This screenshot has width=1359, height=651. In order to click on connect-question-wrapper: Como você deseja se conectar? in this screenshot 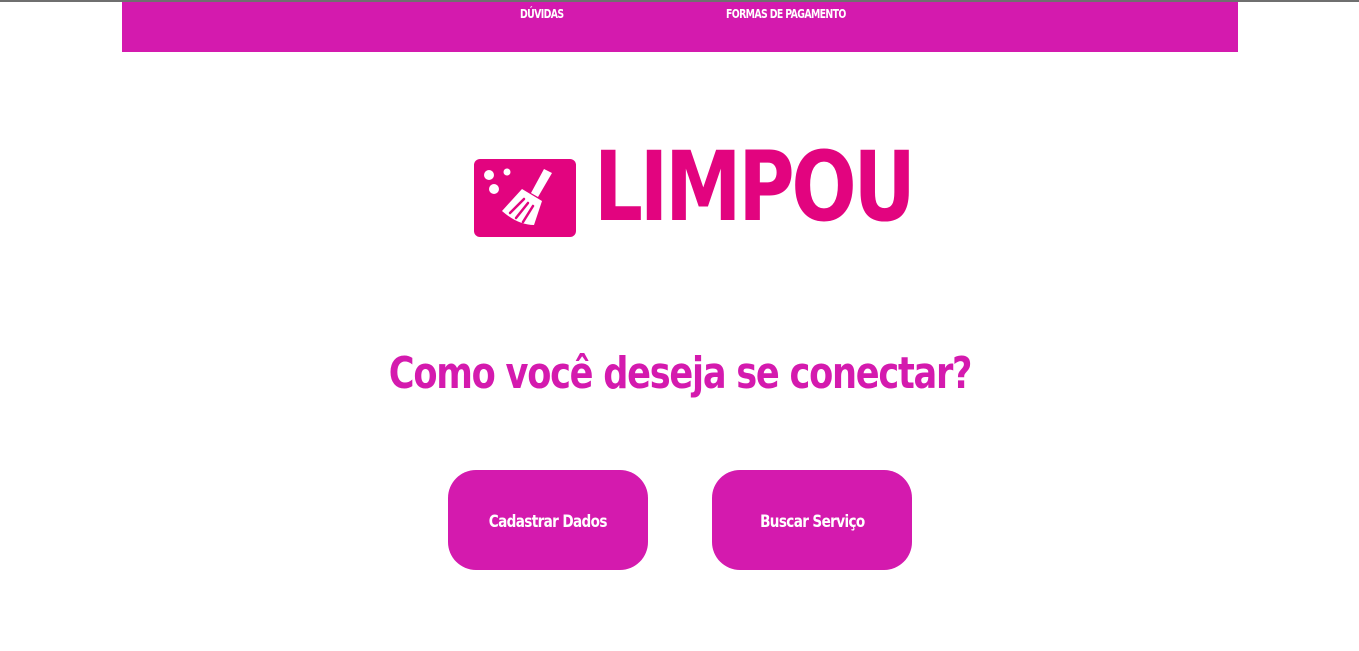, I will do `click(679, 374)`.